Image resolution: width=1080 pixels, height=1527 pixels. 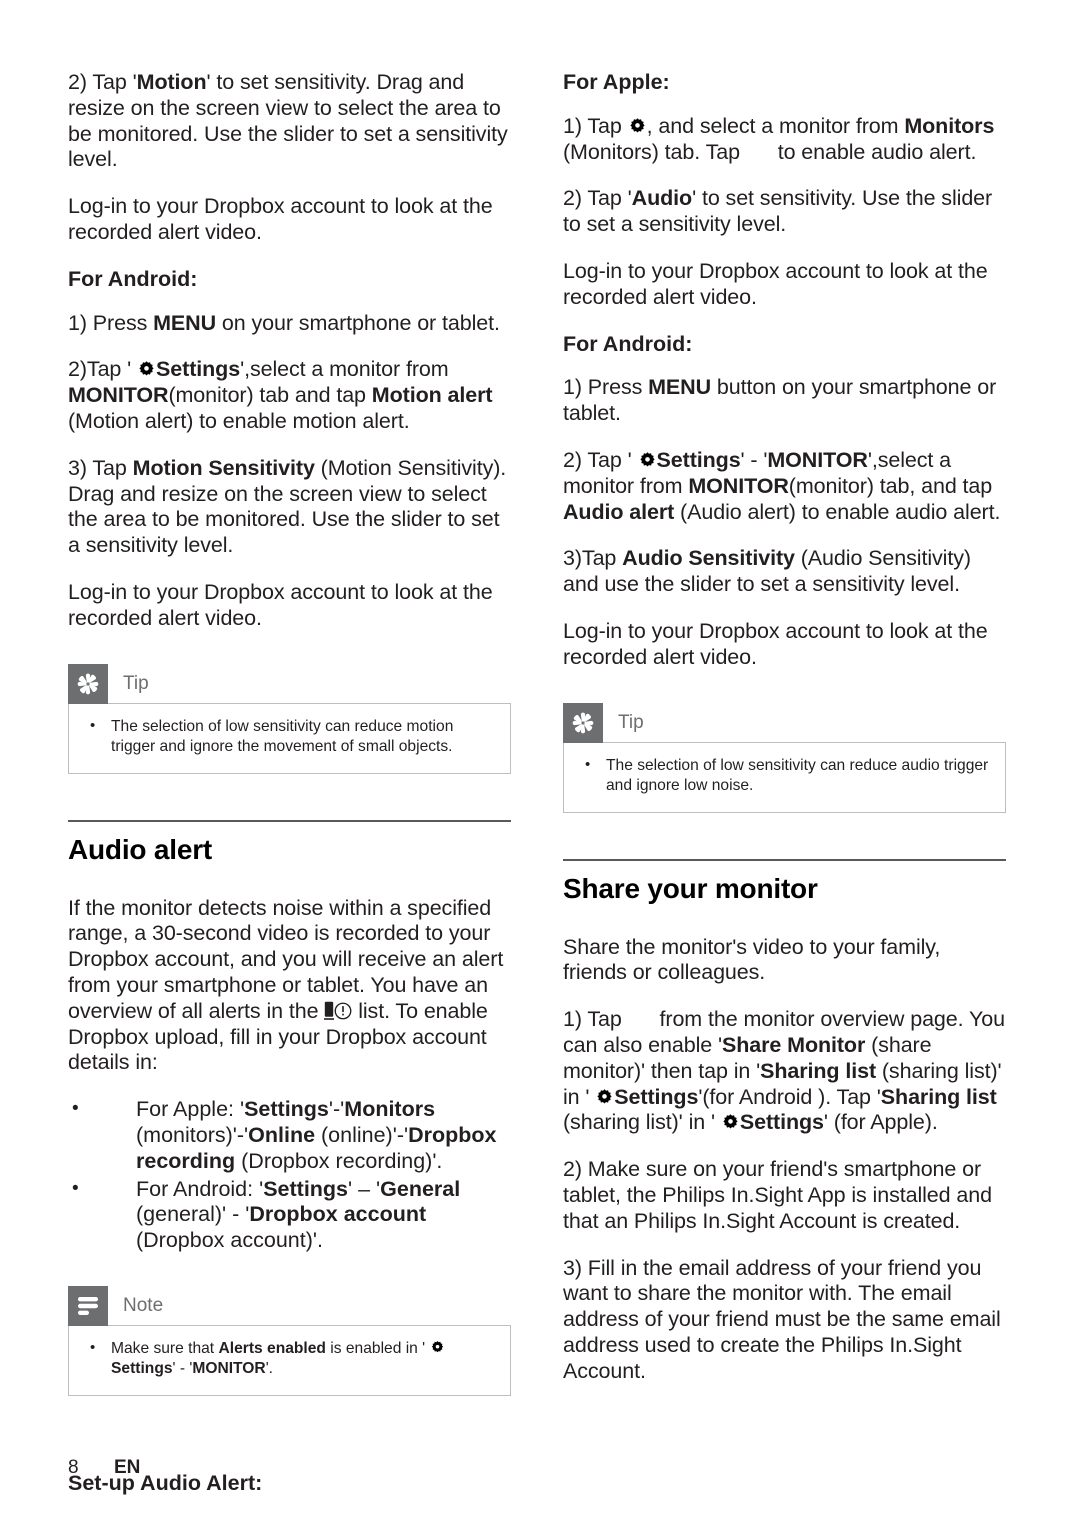 I want to click on text-run: (online)'-', so click(x=362, y=1134).